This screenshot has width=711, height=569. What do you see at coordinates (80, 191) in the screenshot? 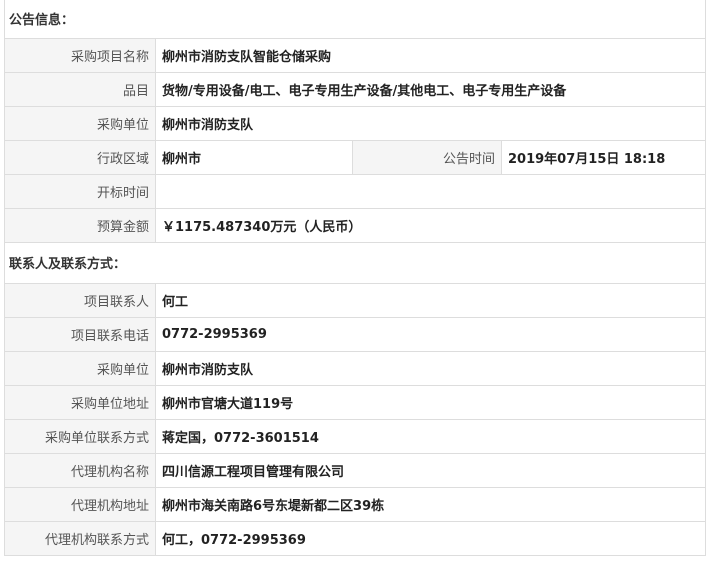
I see `field-label: 开标时间` at bounding box center [80, 191].